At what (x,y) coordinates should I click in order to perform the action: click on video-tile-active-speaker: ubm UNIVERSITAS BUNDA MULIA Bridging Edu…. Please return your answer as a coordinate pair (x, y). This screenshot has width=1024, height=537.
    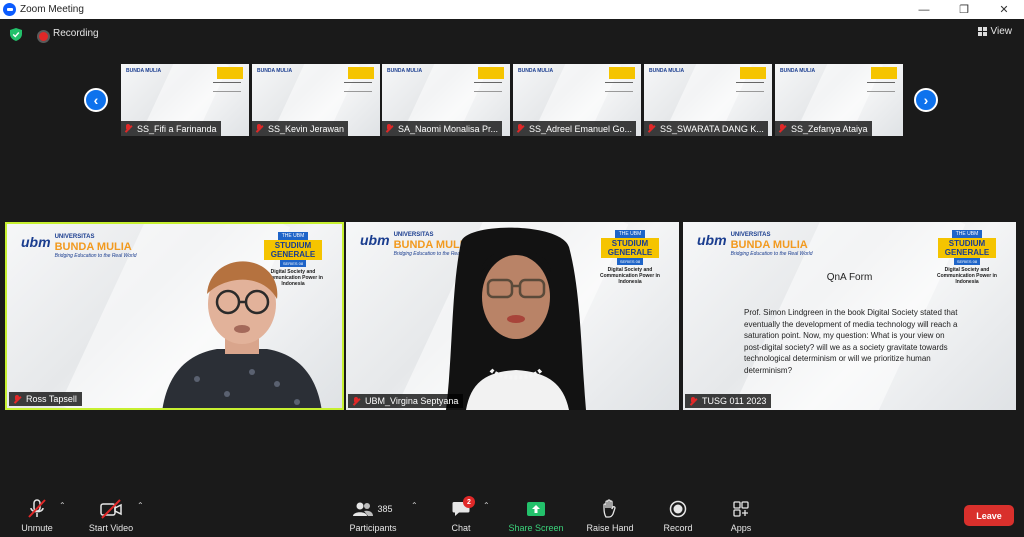
    Looking at the image, I should click on (174, 316).